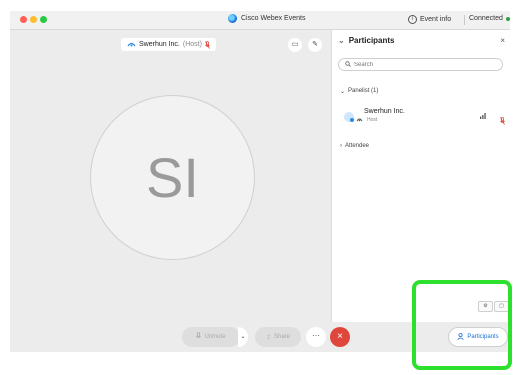 This screenshot has height=375, width=516. Describe the element at coordinates (462, 325) in the screenshot. I see `highlight-annotation` at that location.